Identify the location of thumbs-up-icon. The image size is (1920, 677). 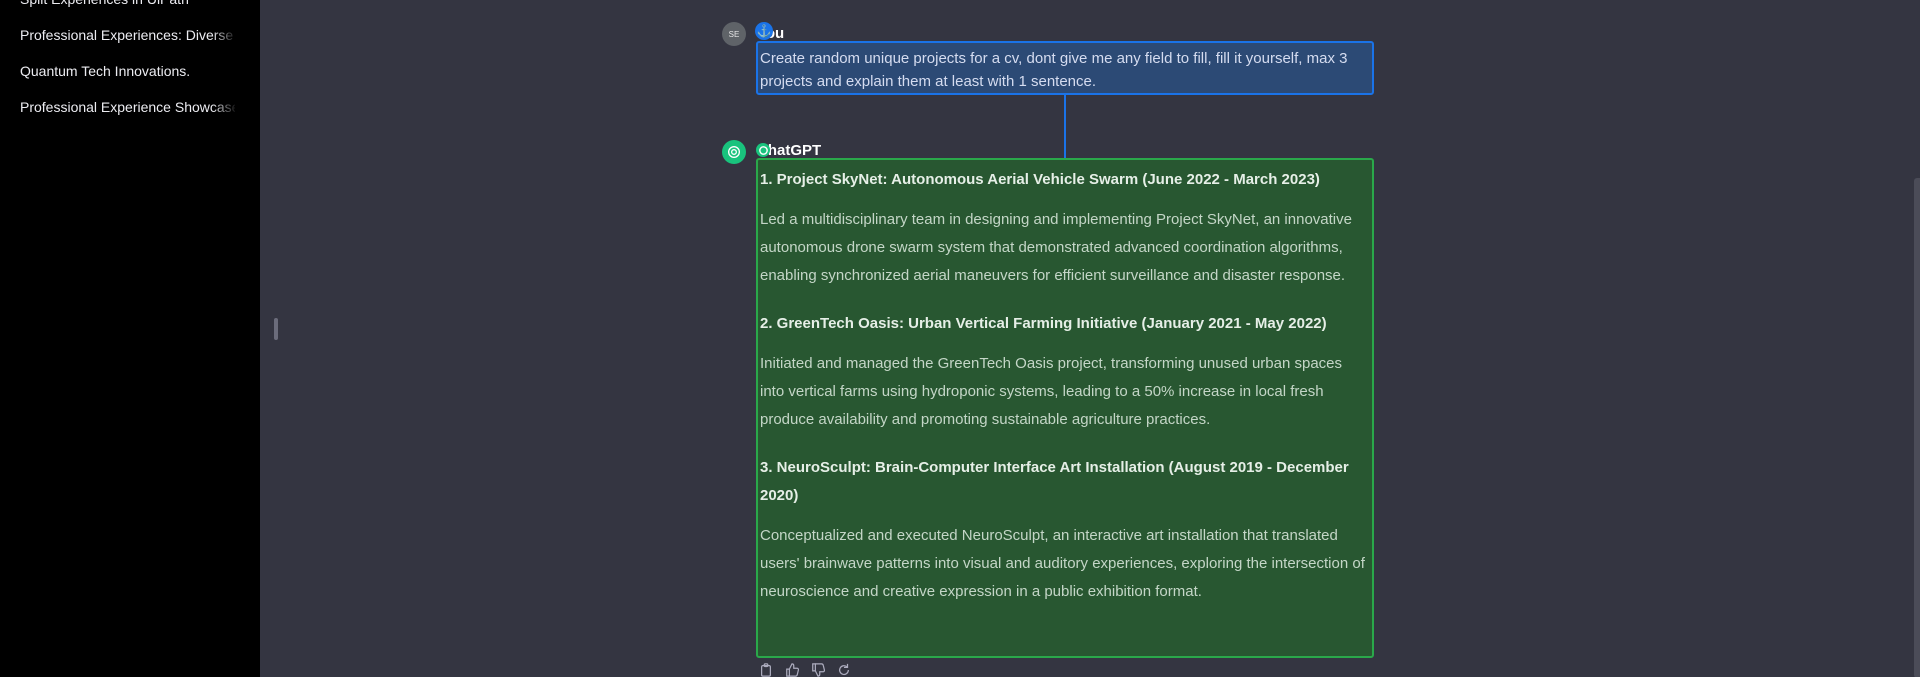
(792, 670).